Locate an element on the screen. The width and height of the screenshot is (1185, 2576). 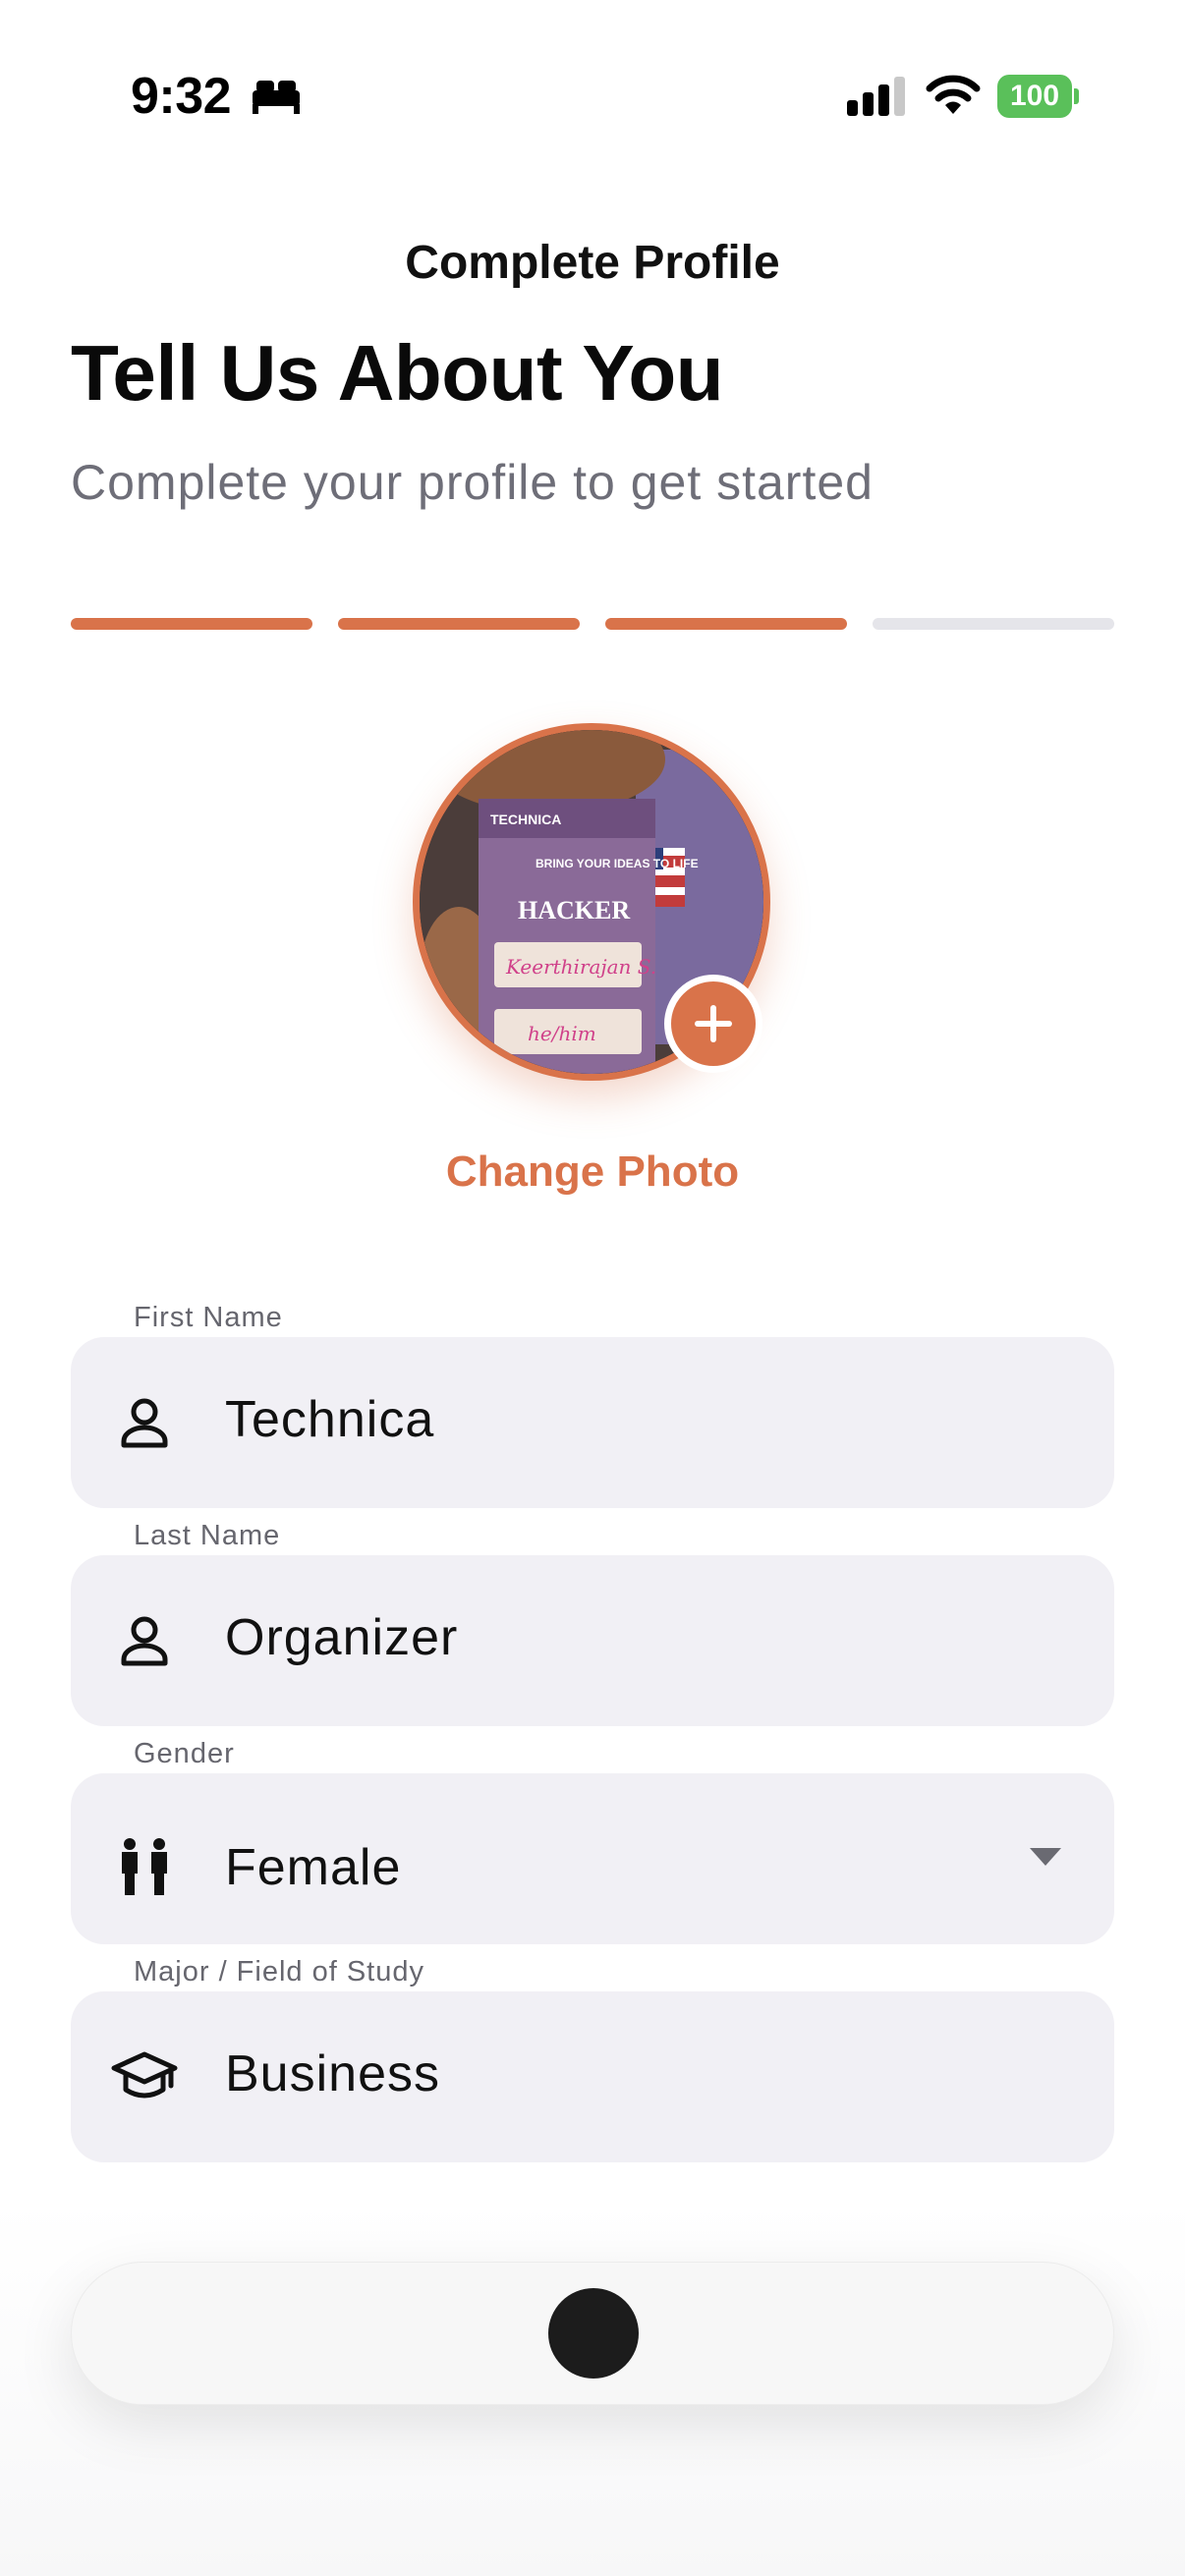
last-name-field: Last Name Organizer is located at coordinates (592, 1623).